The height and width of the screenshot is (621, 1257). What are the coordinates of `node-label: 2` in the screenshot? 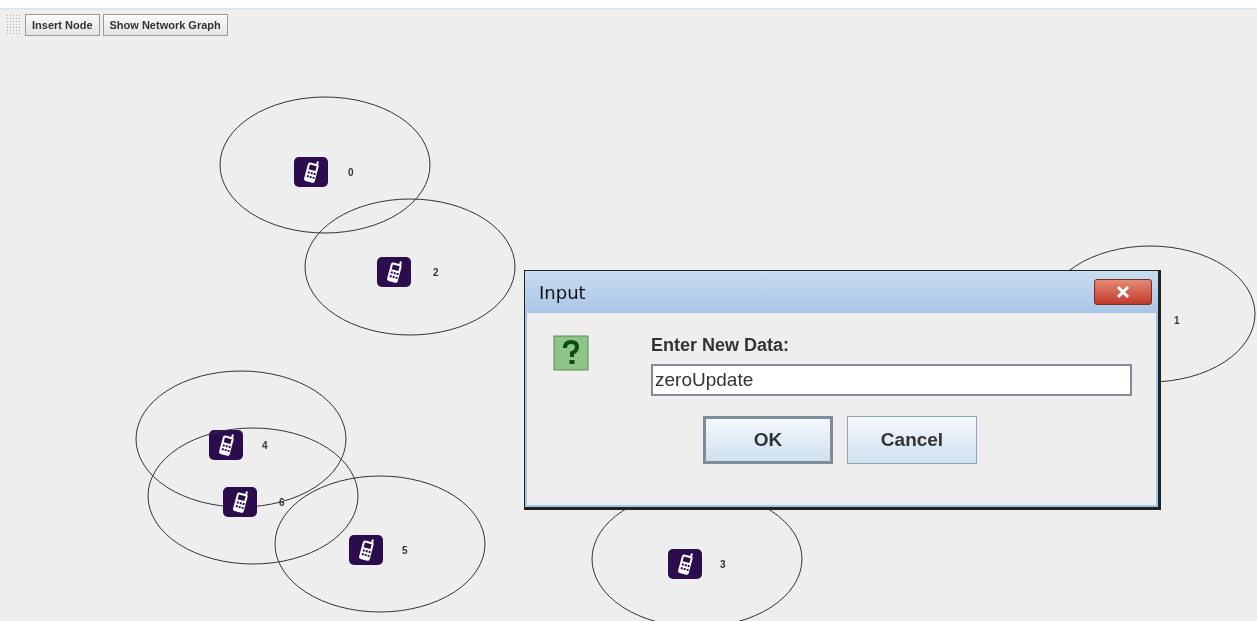 It's located at (436, 272).